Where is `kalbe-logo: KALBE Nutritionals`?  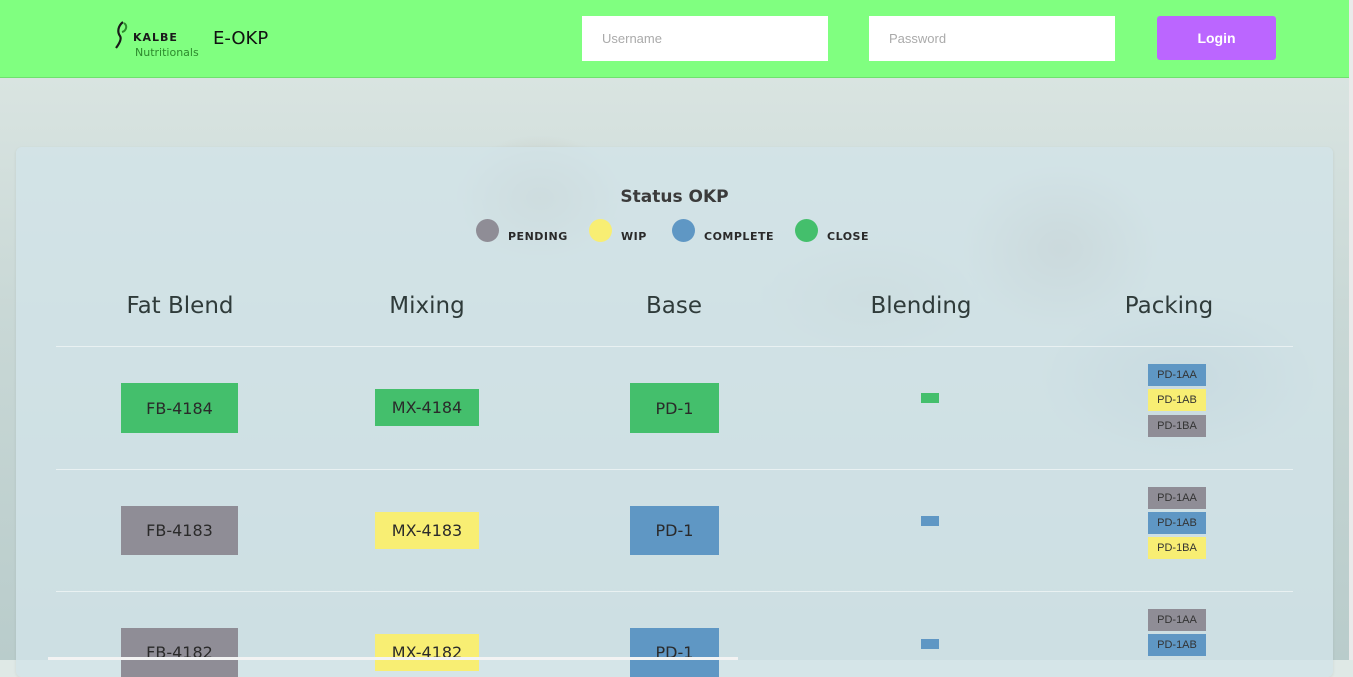
kalbe-logo: KALBE Nutritionals is located at coordinates (159, 40).